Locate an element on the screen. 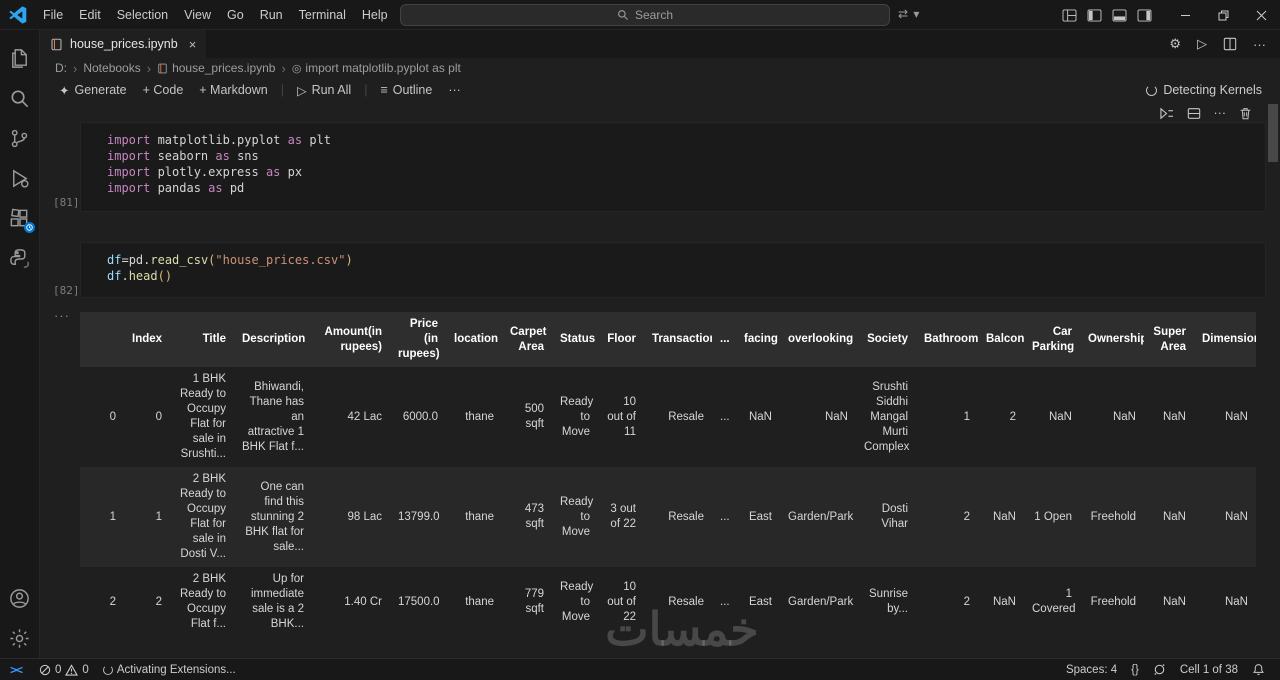 This screenshot has width=1280, height=680. code-line: df.head() is located at coordinates (686, 276).